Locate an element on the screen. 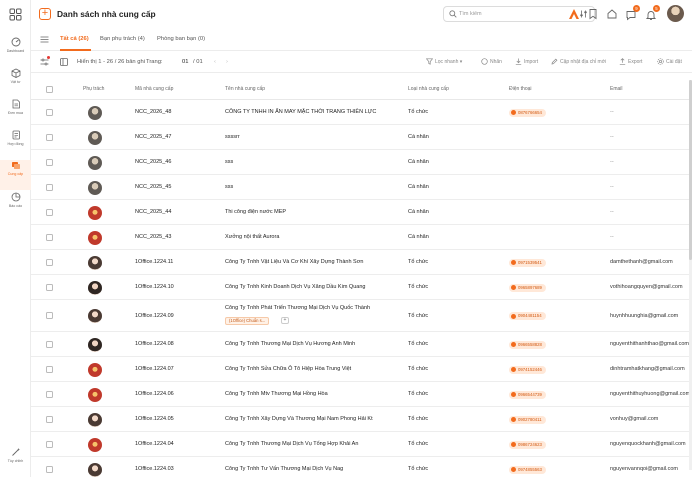 Image resolution: width=692 pixels, height=477 pixels. phone-pill: 0974152446 is located at coordinates (527, 369).